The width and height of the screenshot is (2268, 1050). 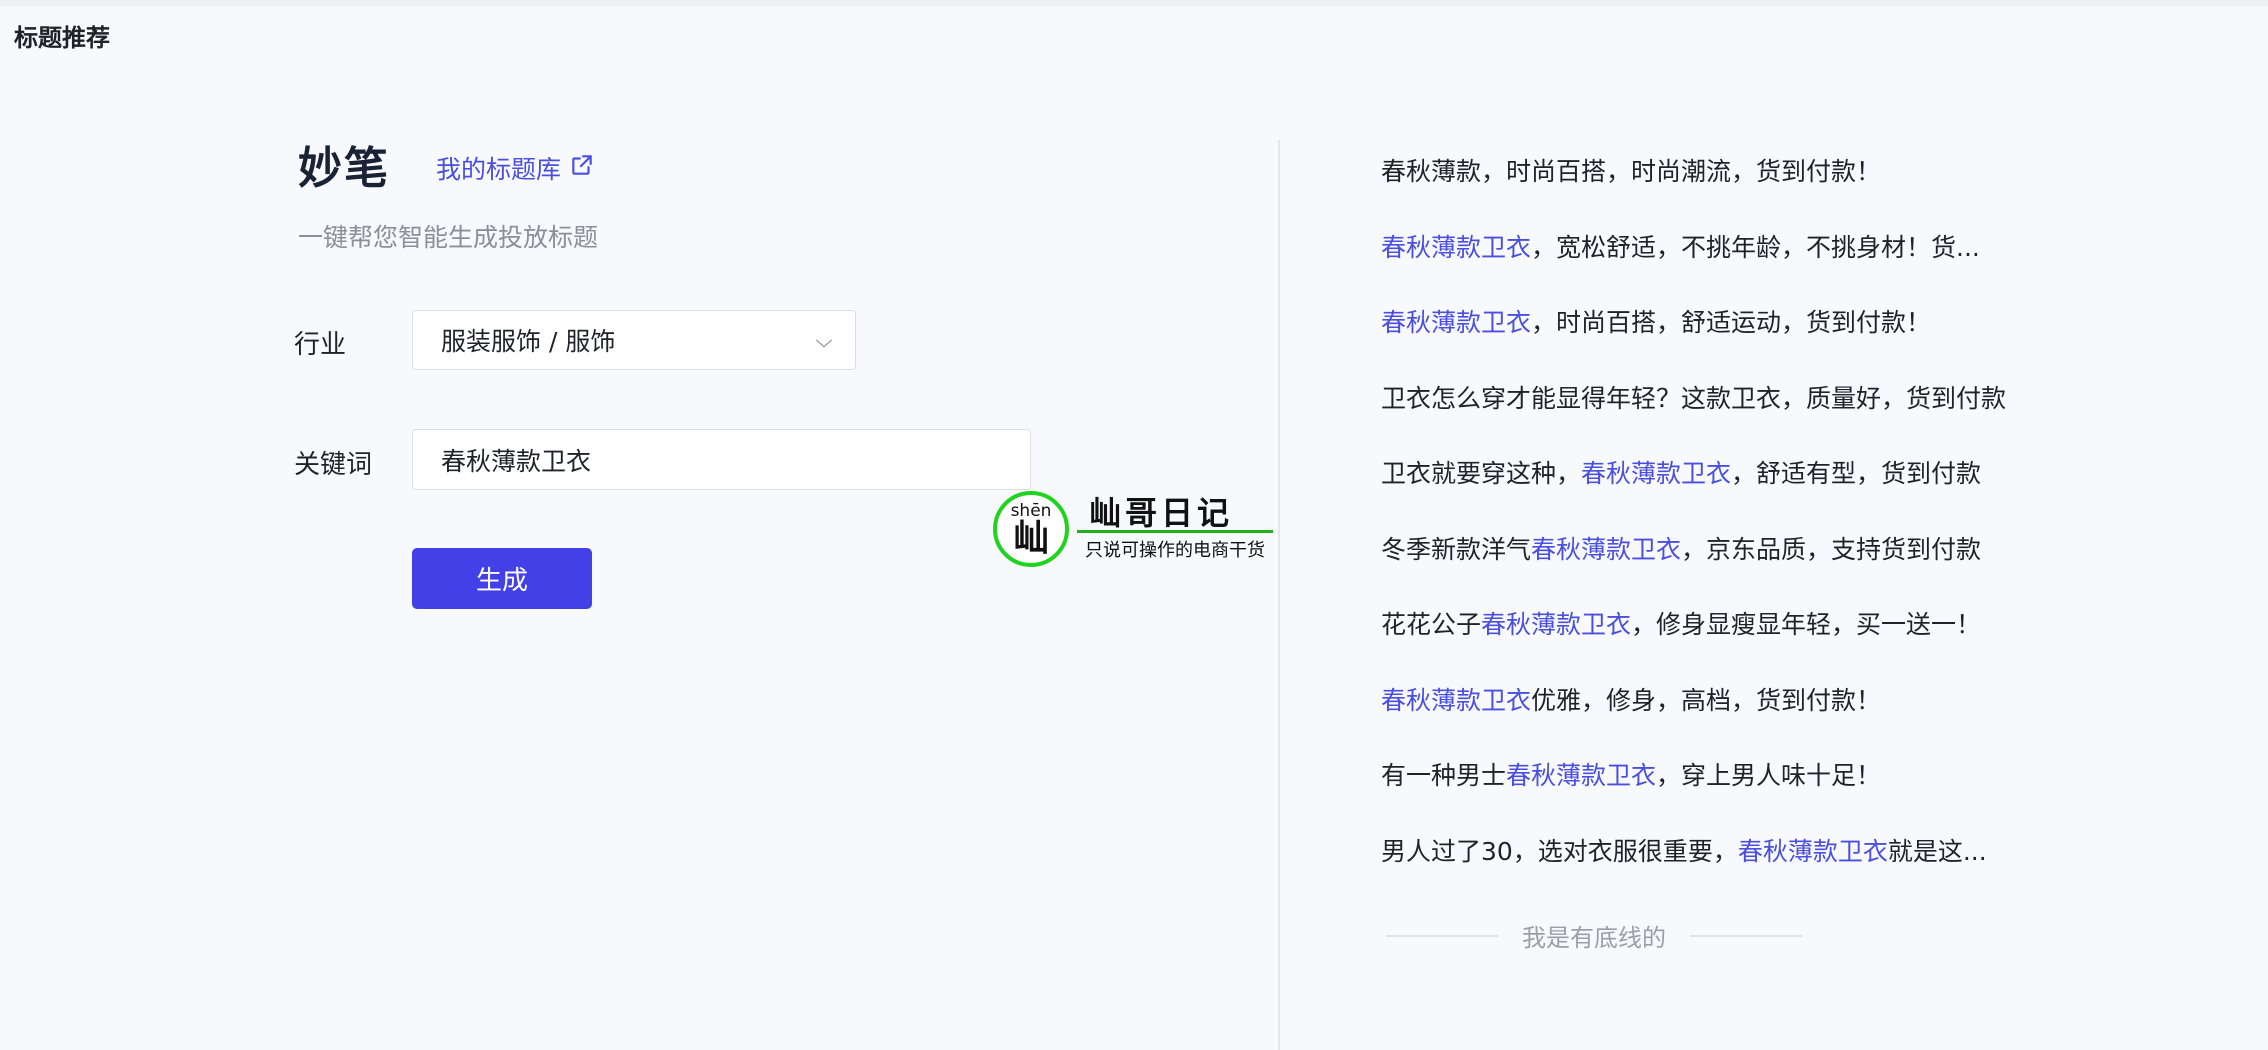 I want to click on brand-title: 妙笔, so click(x=344, y=168).